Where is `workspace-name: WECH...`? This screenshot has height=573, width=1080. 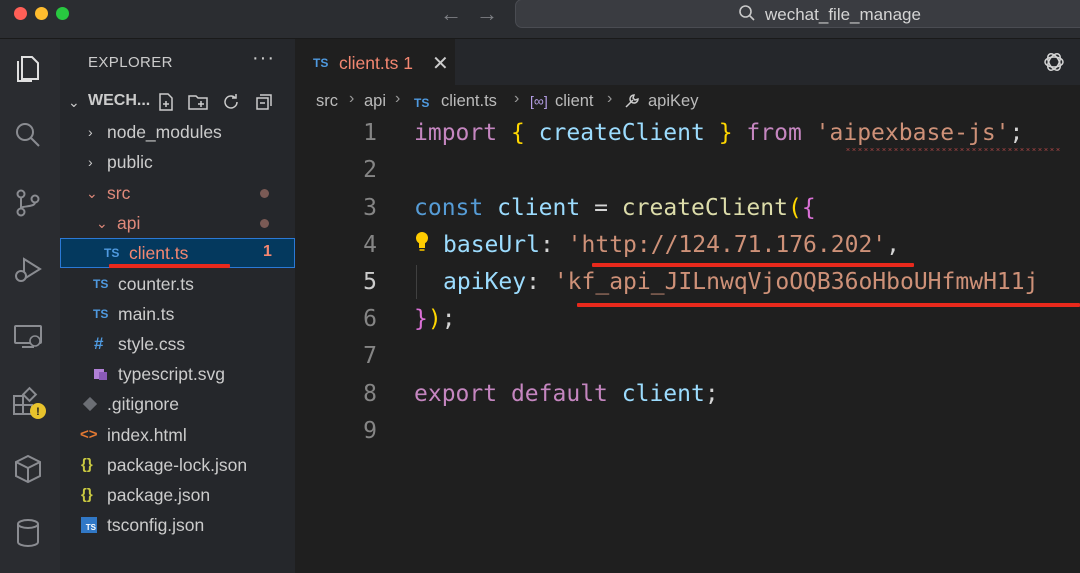 workspace-name: WECH... is located at coordinates (119, 100).